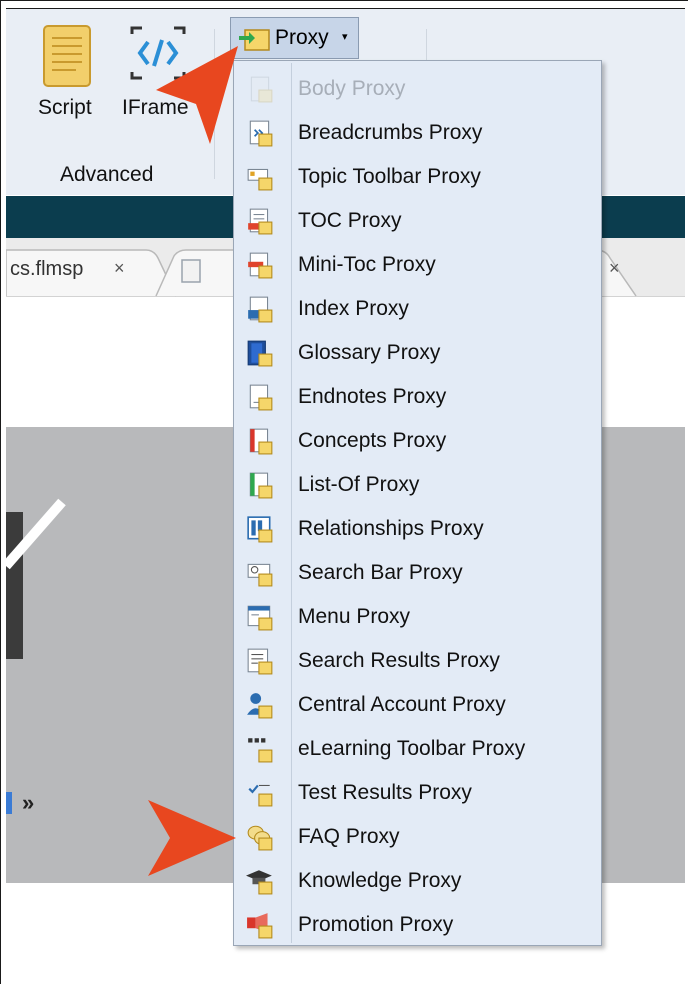 The image size is (689, 985). What do you see at coordinates (372, 396) in the screenshot?
I see `menu-item-label: Endnotes Proxy` at bounding box center [372, 396].